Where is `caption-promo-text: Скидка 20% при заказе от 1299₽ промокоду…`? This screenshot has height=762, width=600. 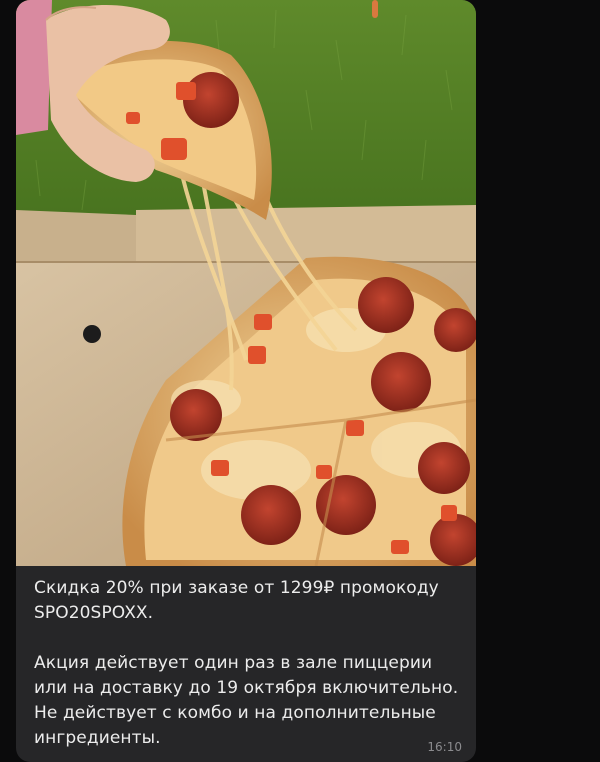
caption-promo-text: Скидка 20% при заказе от 1299₽ промокоду… is located at coordinates (236, 600).